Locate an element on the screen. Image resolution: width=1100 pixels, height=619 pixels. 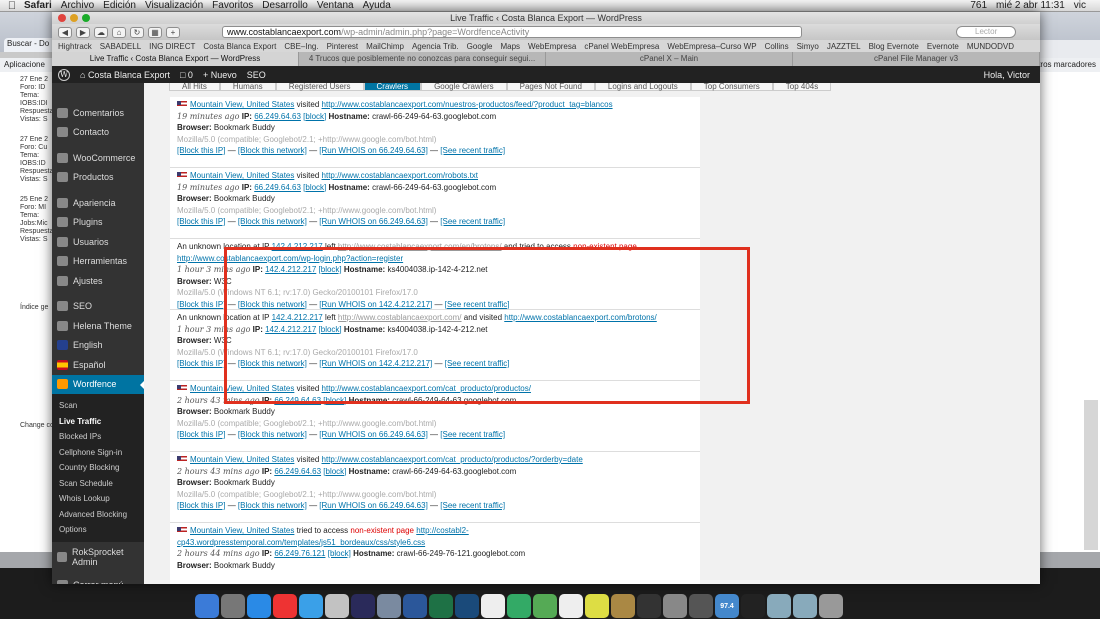
subtab-pages-not-found: Pages Not Found is located at coordinates (550, 87).